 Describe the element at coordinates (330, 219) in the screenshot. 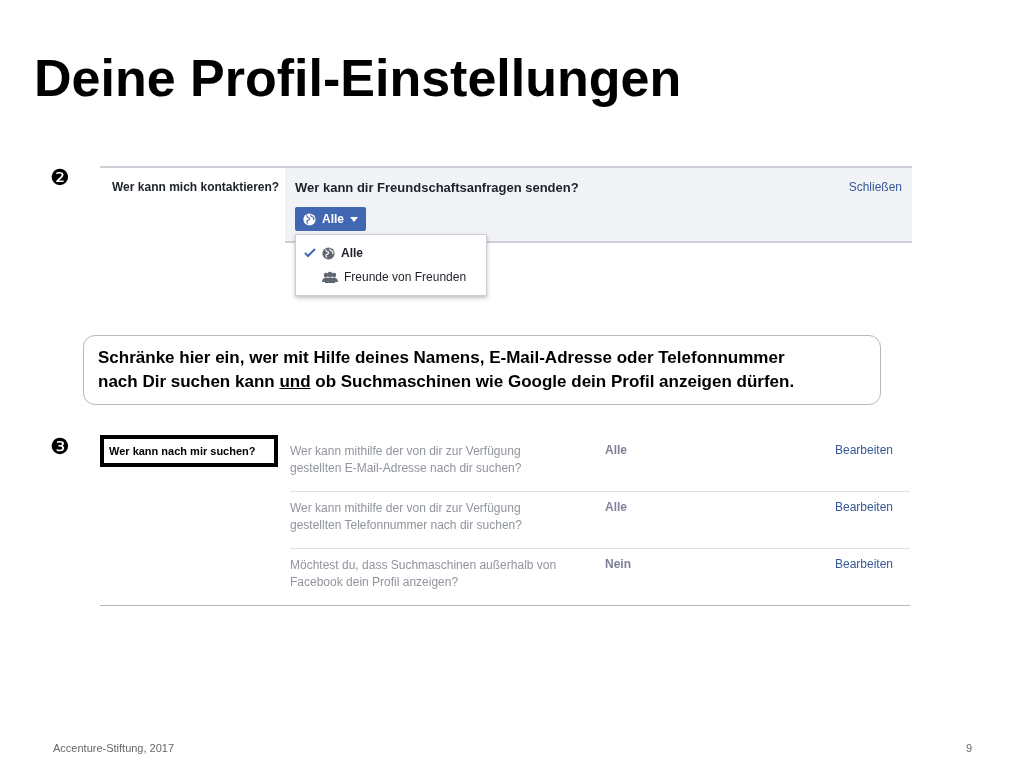

I see `audience-dropdown: Alle` at that location.